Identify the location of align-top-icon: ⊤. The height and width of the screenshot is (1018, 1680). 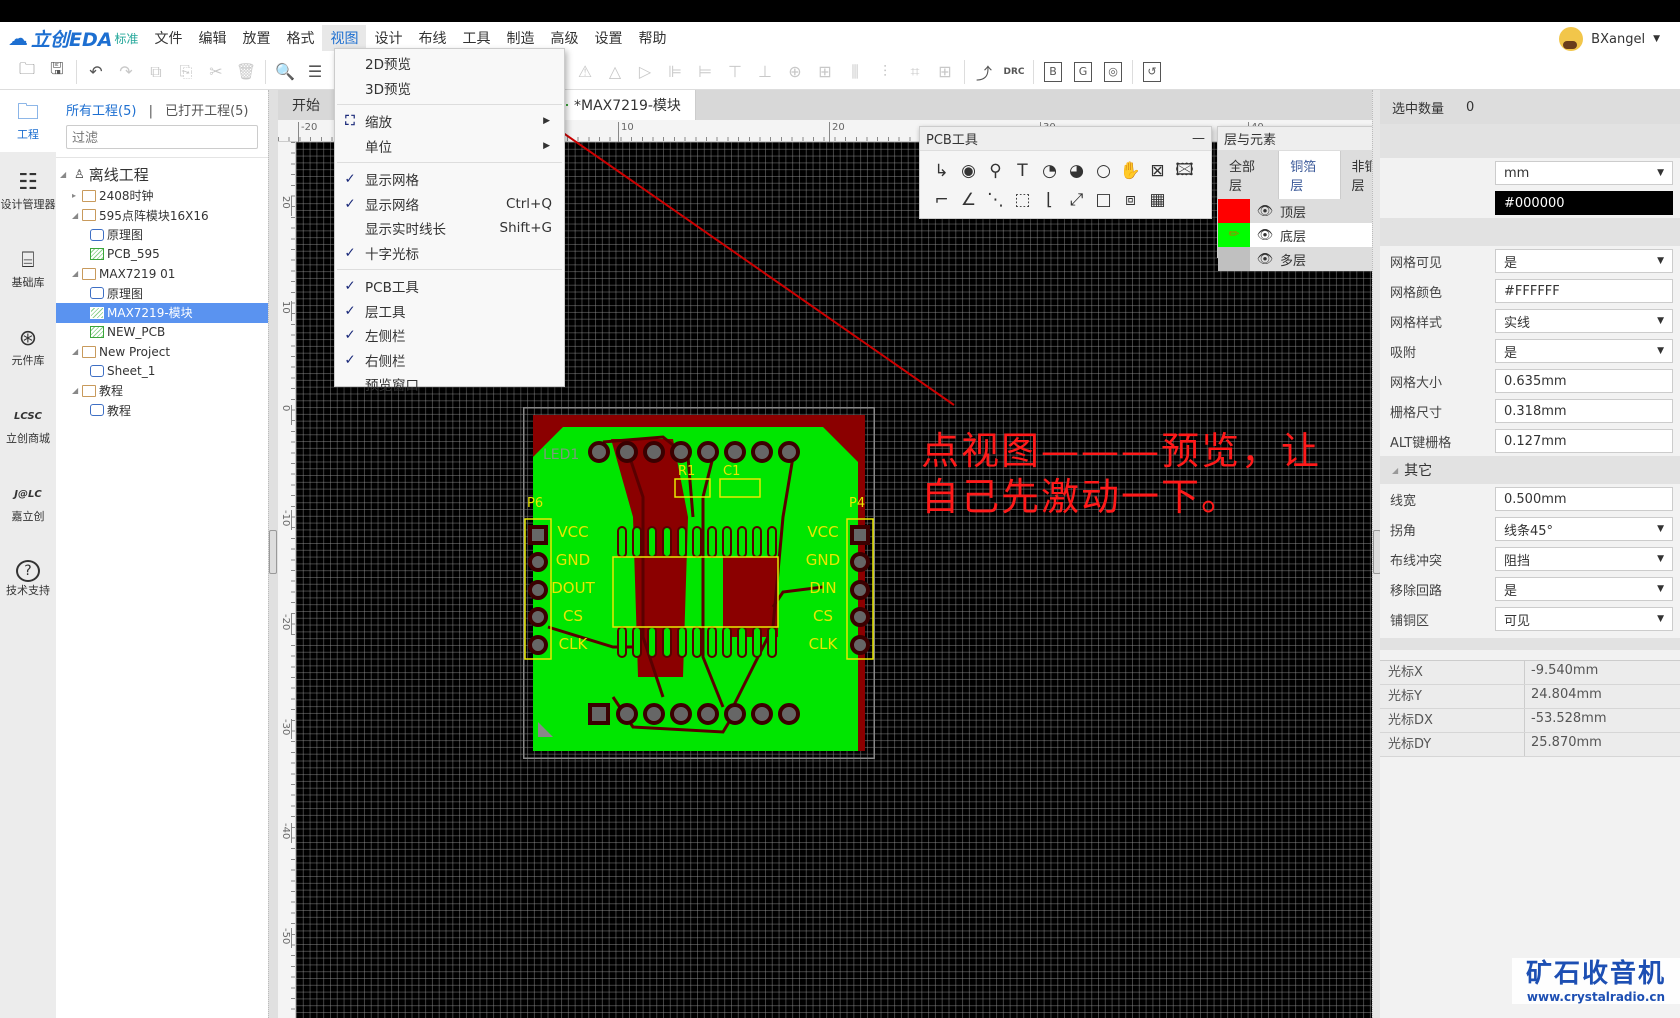
(735, 72).